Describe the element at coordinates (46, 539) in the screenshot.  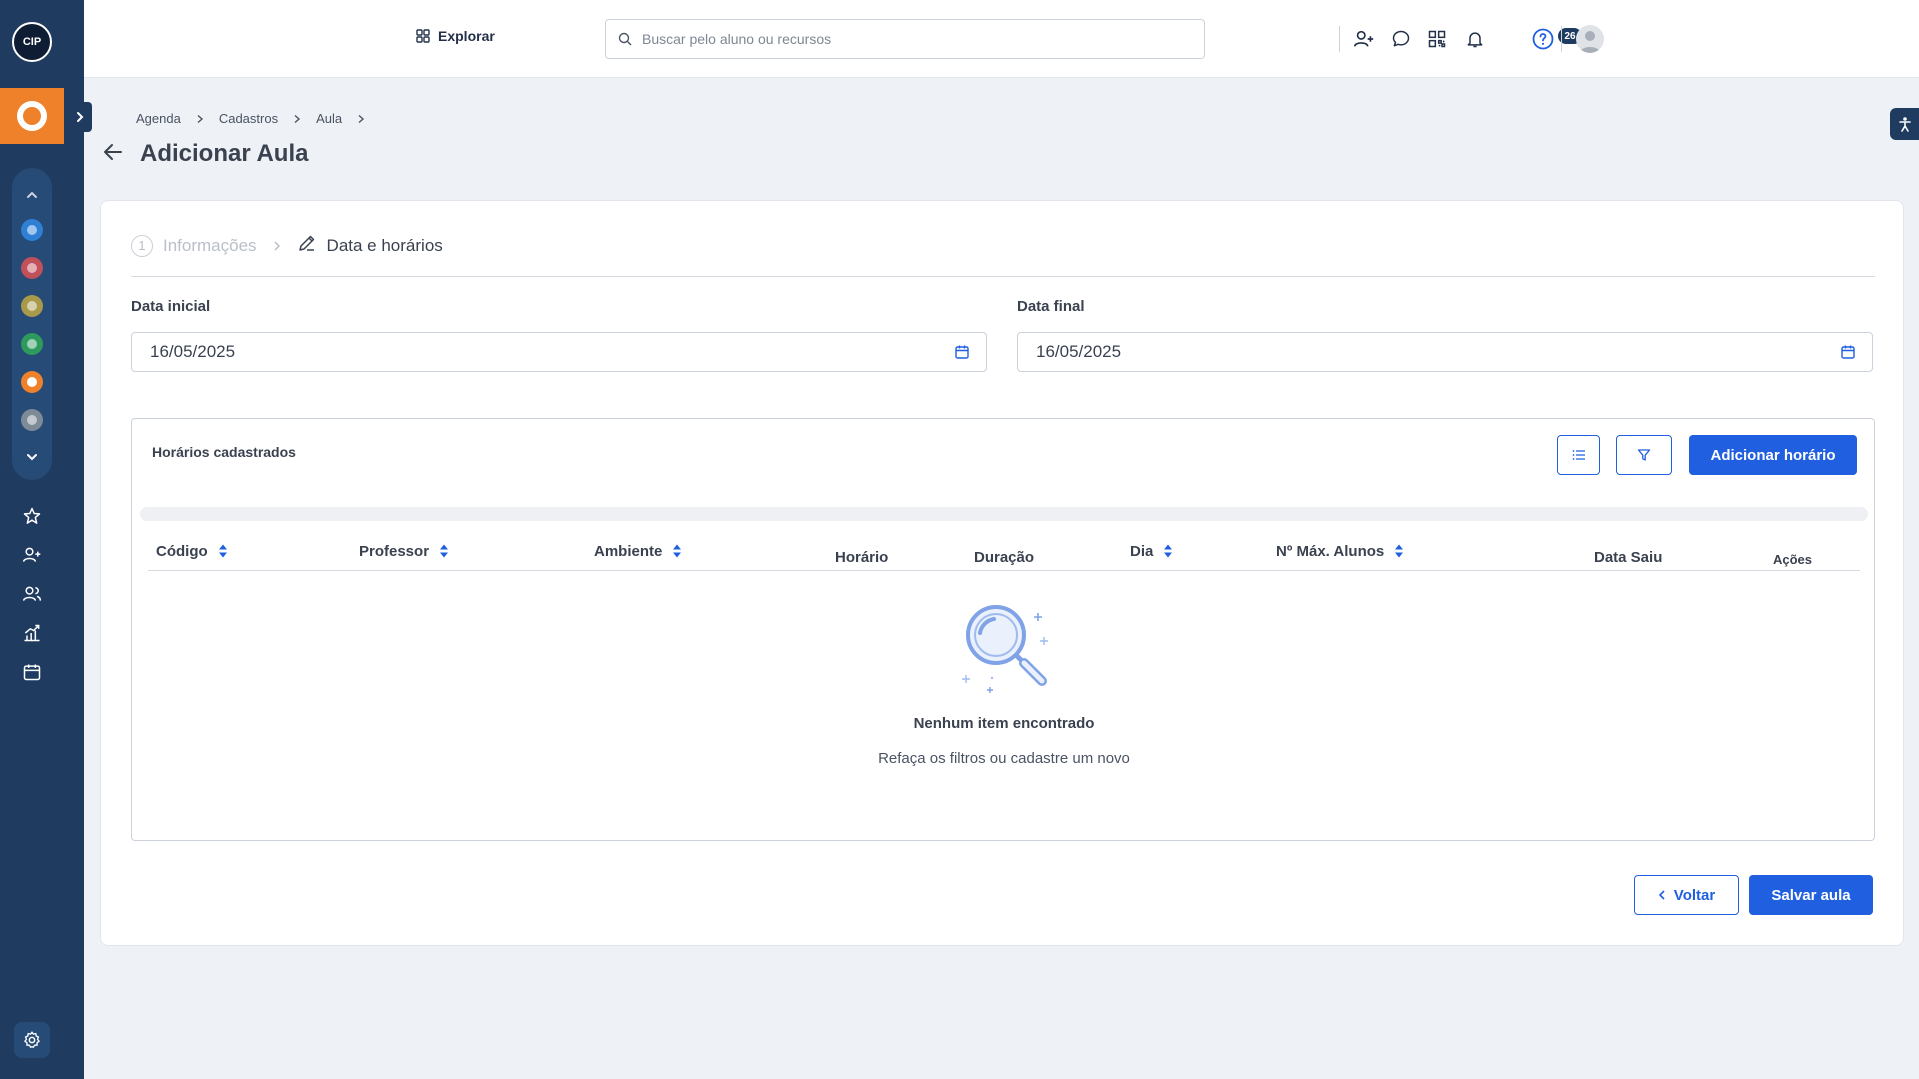
I see `sidebar: CIP` at that location.